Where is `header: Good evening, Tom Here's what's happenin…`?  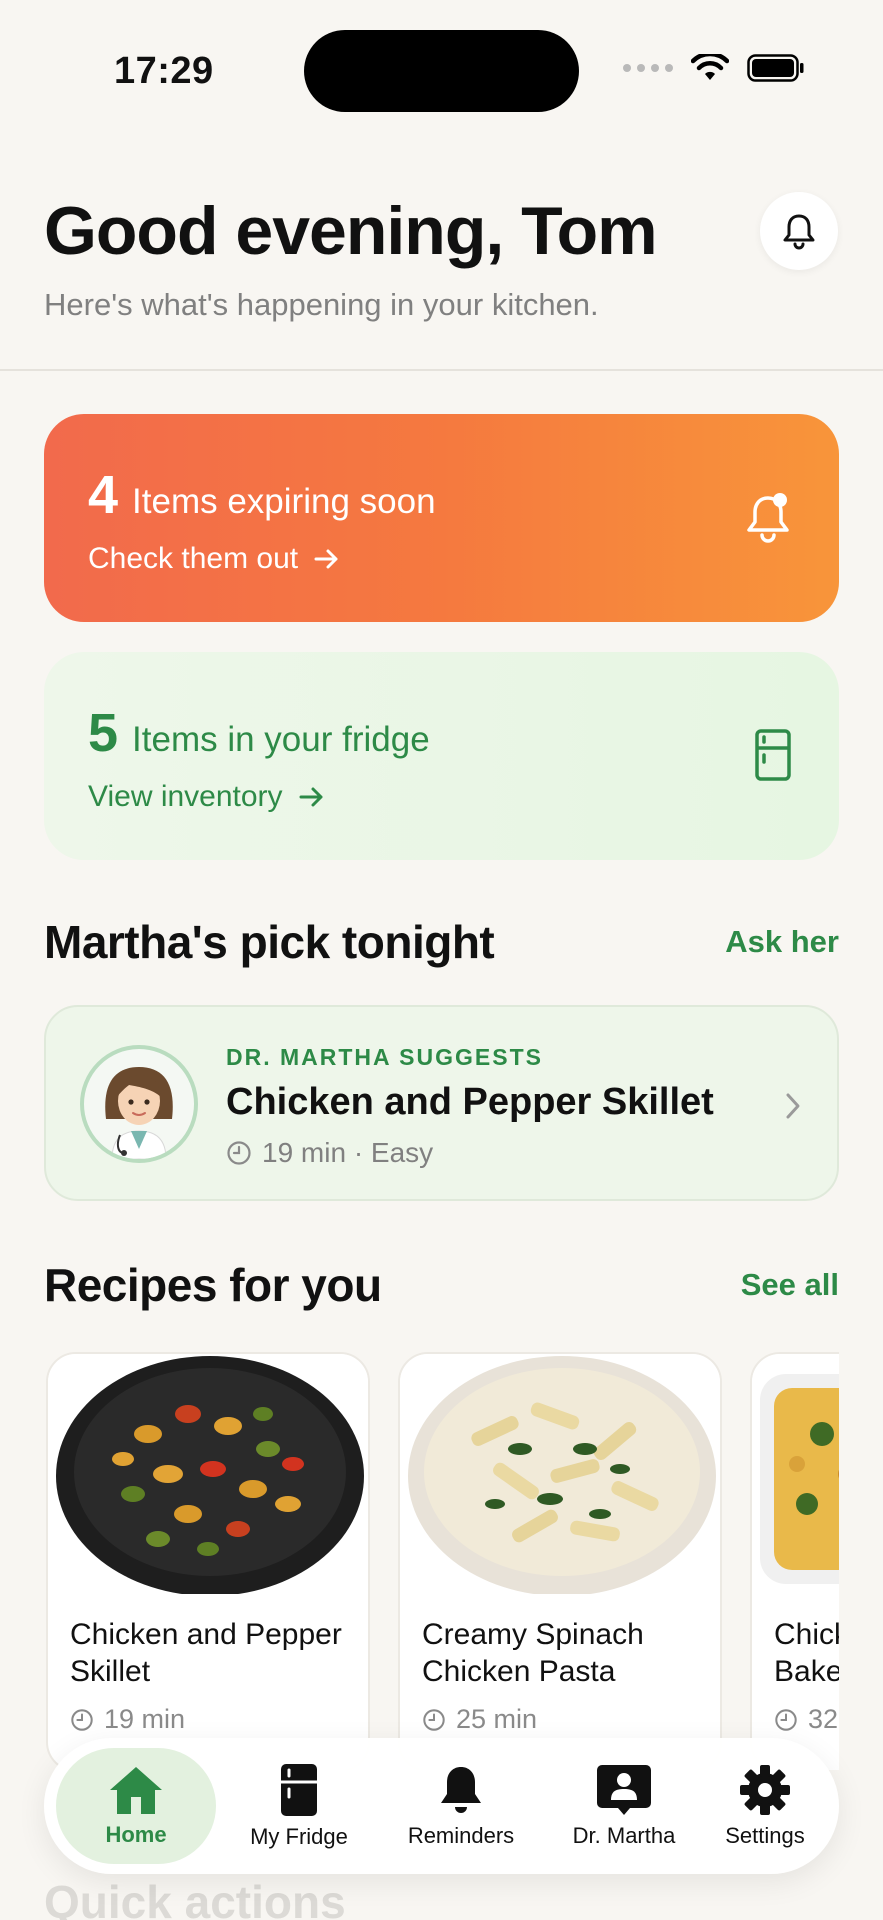
header: Good evening, Tom Here's what's happenin… is located at coordinates (441, 257).